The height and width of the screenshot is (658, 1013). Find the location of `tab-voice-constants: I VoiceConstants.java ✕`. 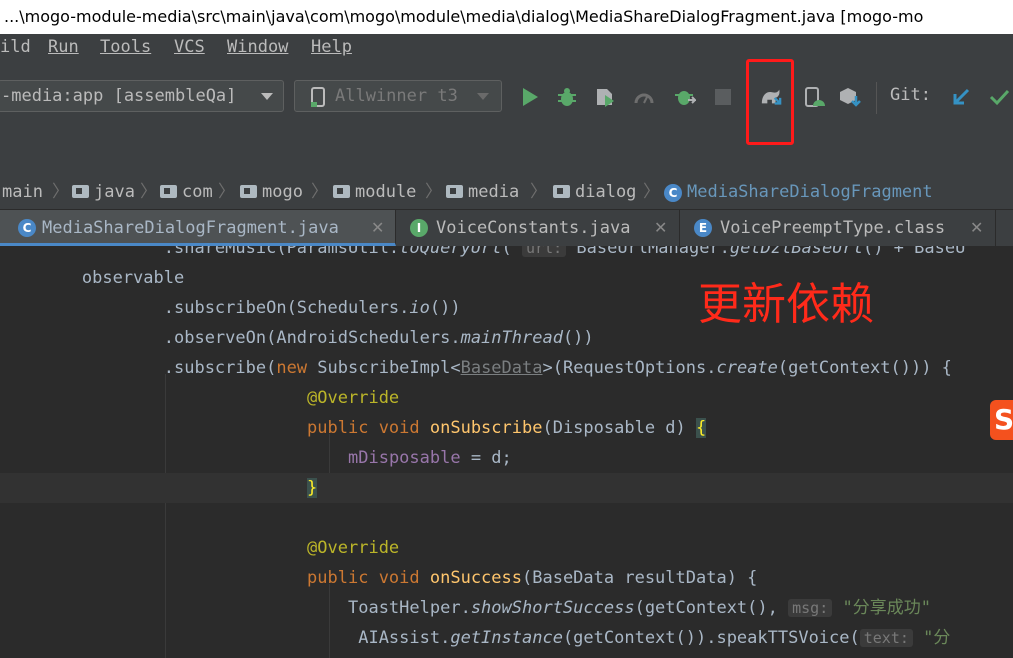

tab-voice-constants: I VoiceConstants.java ✕ is located at coordinates (538, 228).